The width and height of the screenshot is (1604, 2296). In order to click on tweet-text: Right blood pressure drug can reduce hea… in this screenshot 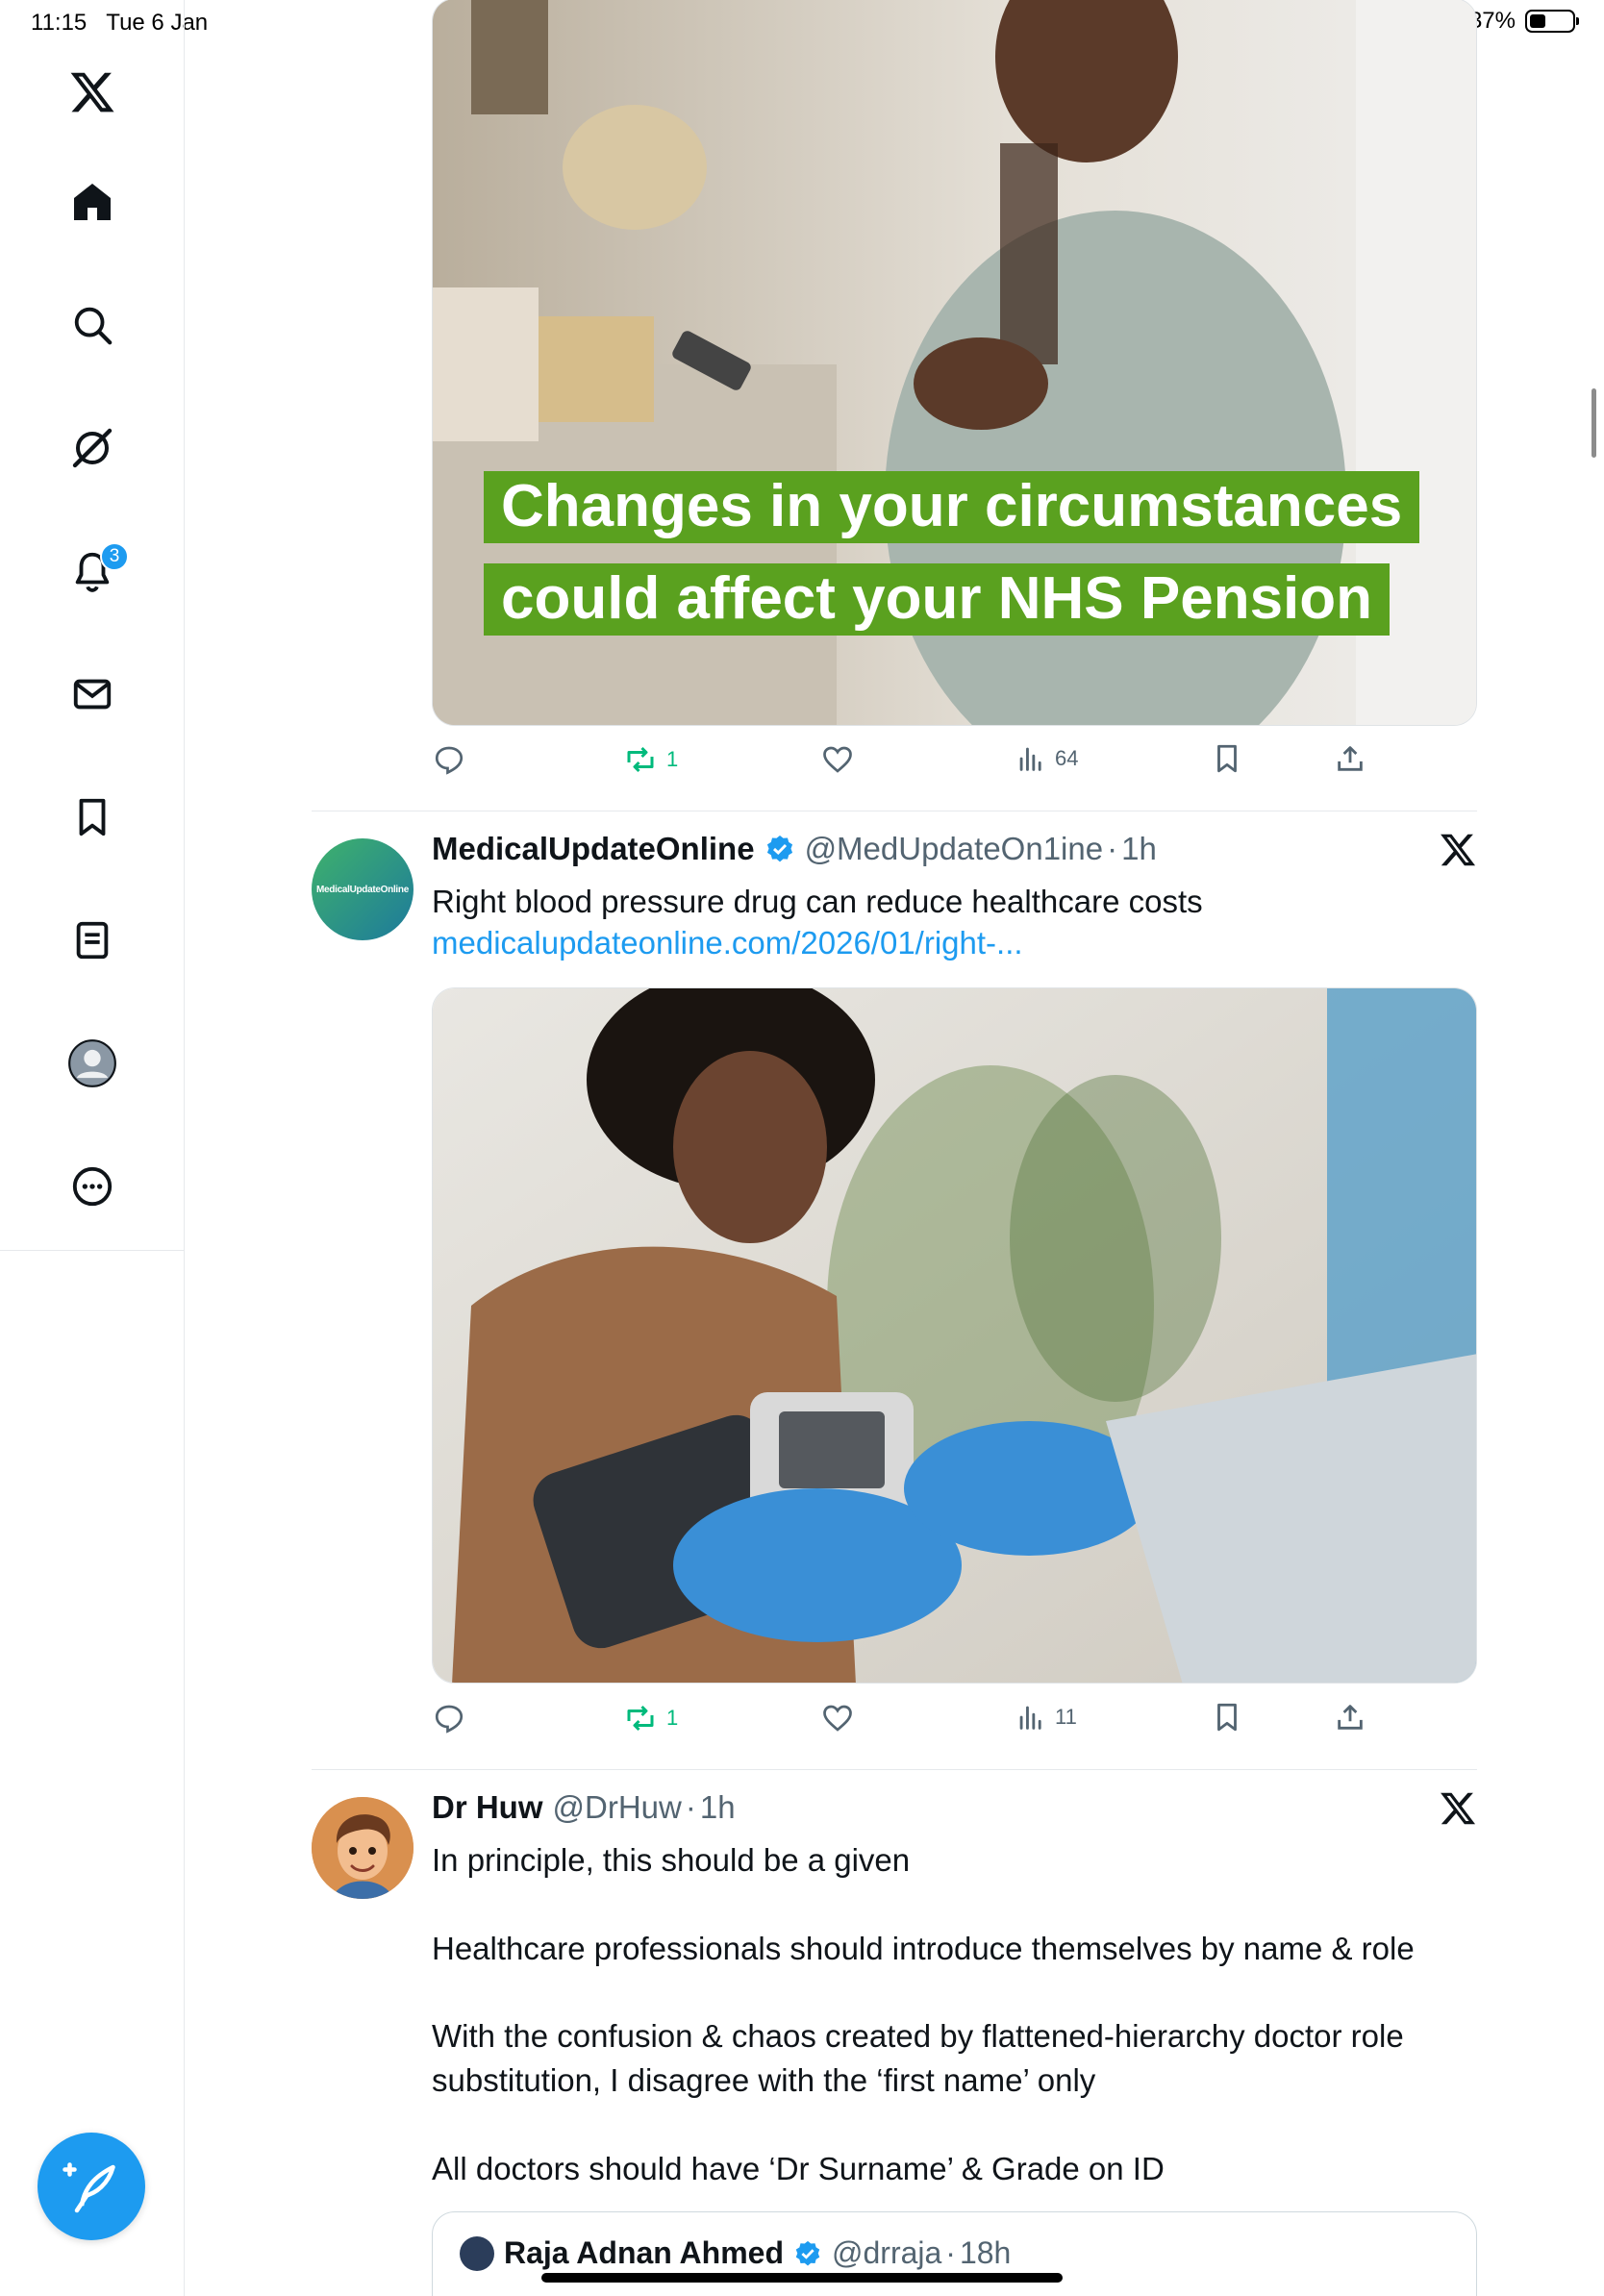, I will do `click(817, 901)`.